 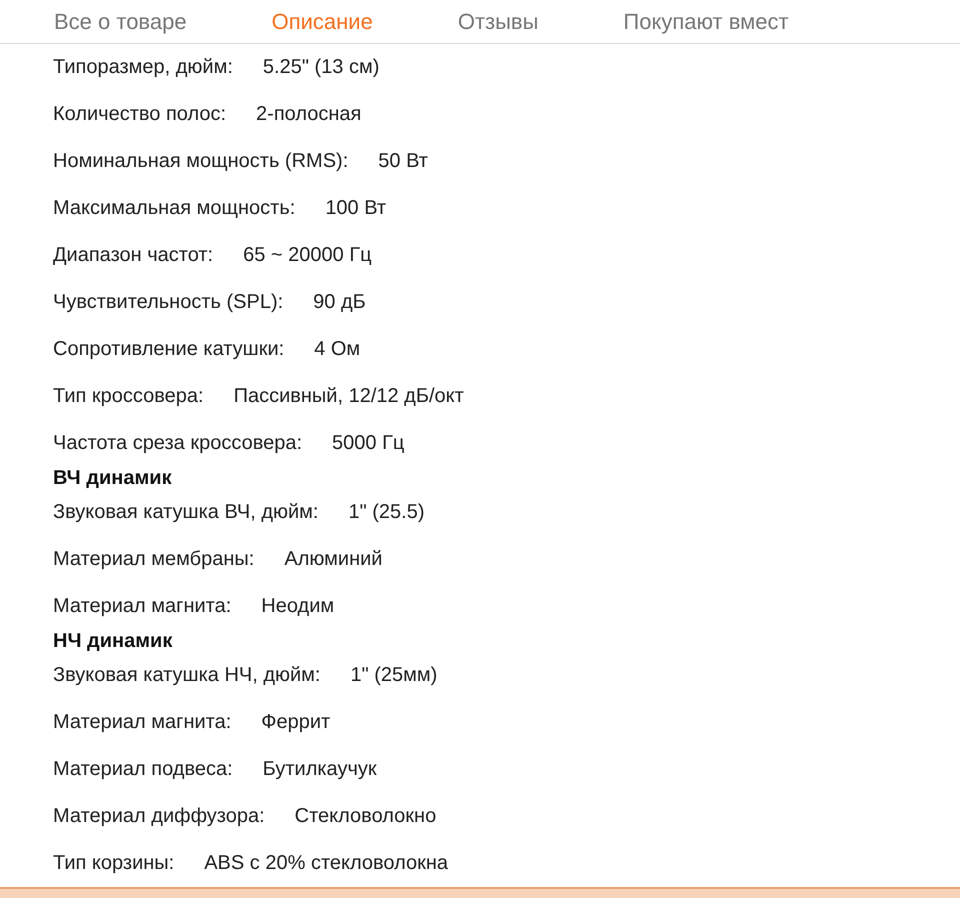 What do you see at coordinates (365, 816) in the screenshot?
I see `spec-value: Стекловолокно` at bounding box center [365, 816].